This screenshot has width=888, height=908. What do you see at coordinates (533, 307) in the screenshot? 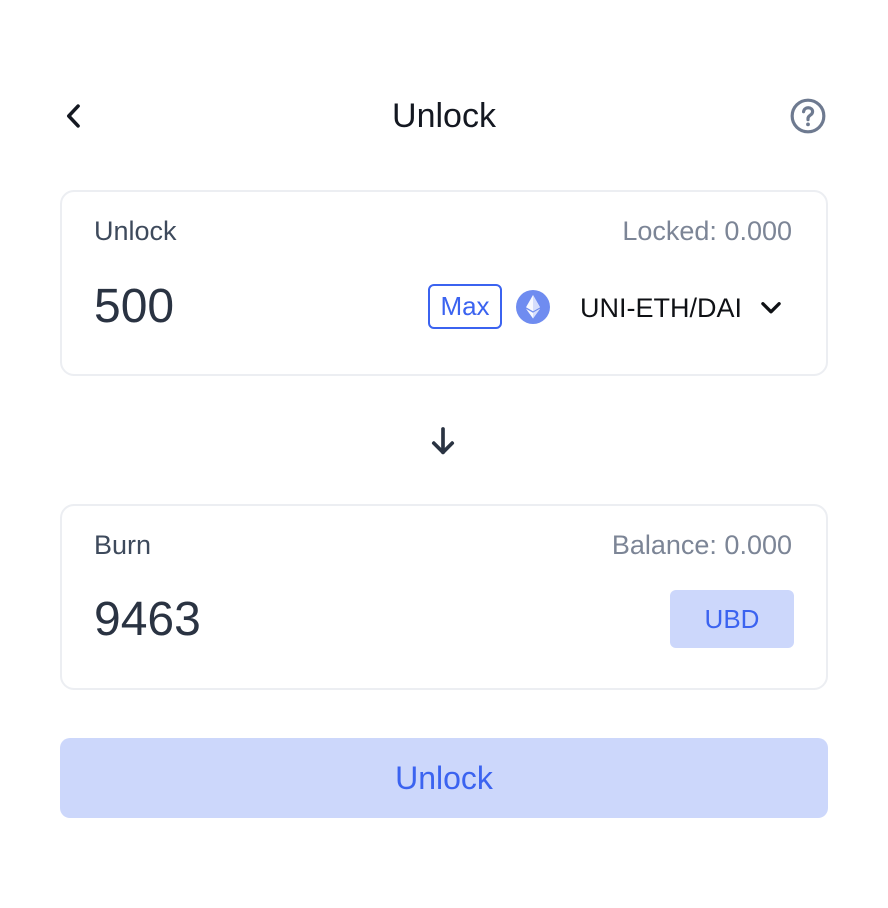
I see `ethereum-icon` at bounding box center [533, 307].